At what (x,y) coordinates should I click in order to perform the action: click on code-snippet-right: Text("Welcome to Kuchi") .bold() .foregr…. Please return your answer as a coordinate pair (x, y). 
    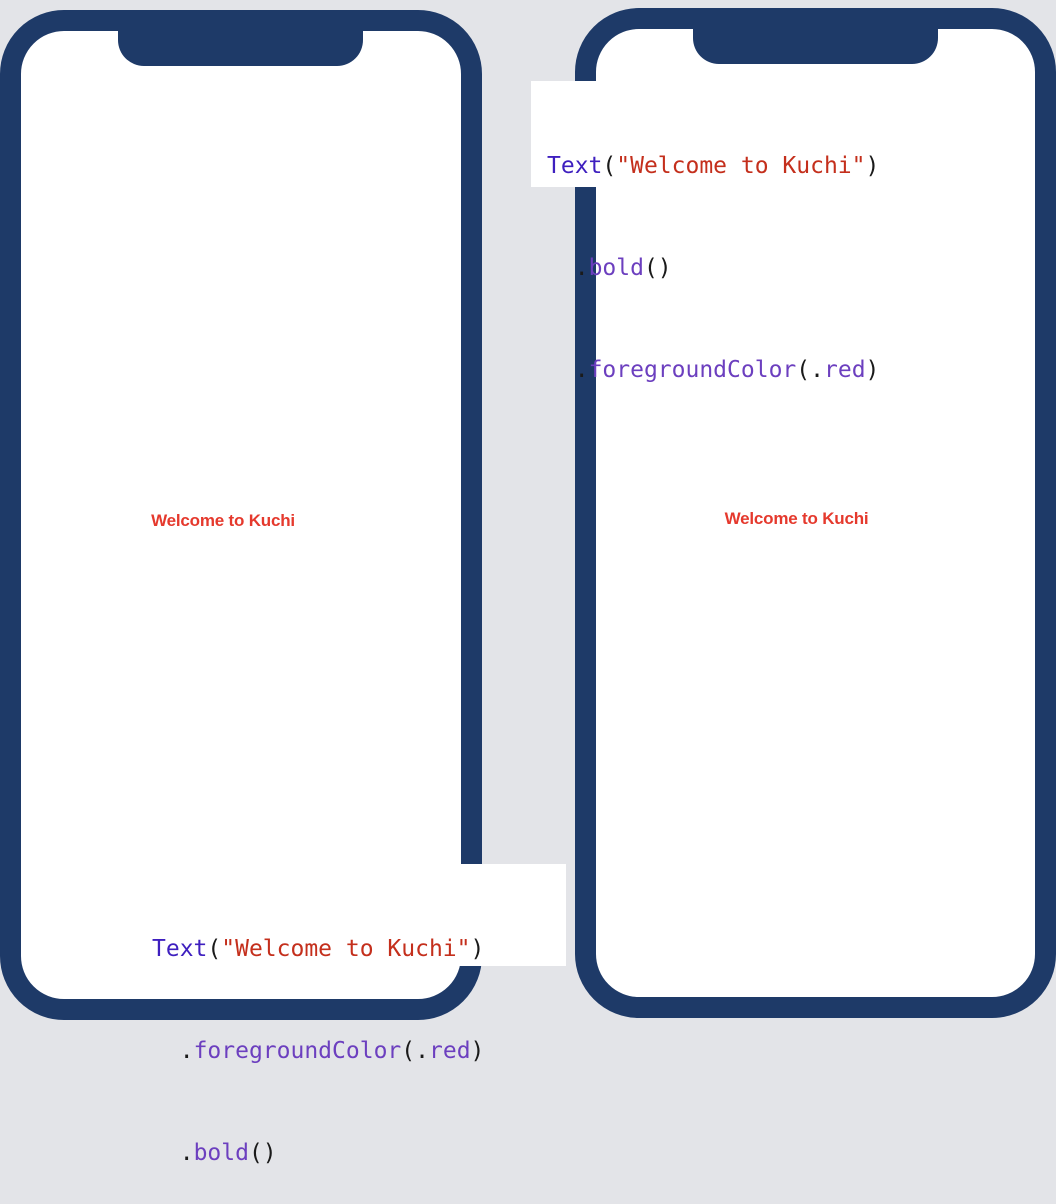
    Looking at the image, I should click on (733, 232).